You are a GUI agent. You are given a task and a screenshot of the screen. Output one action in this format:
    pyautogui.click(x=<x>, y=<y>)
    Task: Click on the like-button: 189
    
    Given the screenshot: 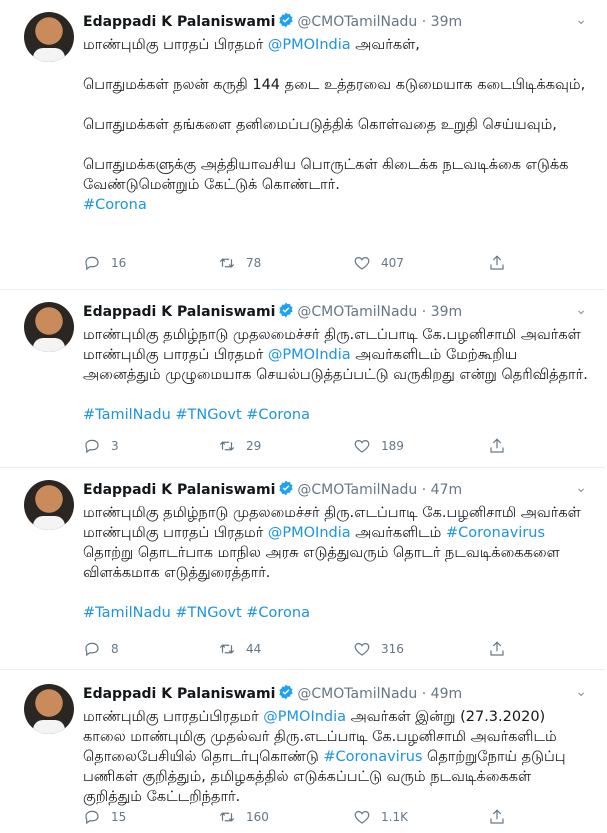 What is the action you would take?
    pyautogui.click(x=378, y=446)
    